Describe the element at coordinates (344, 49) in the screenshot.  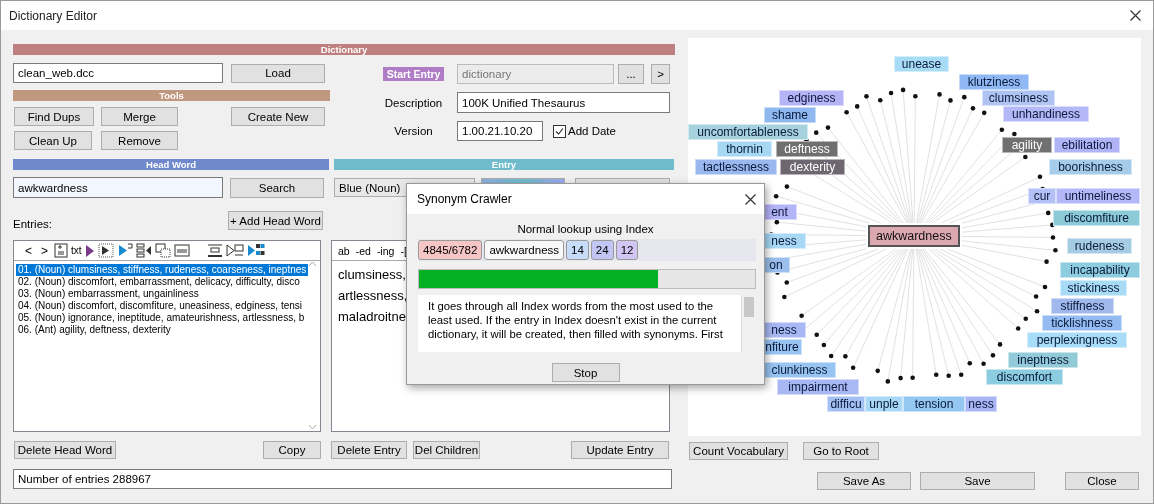
I see `section-header: Dictionary` at that location.